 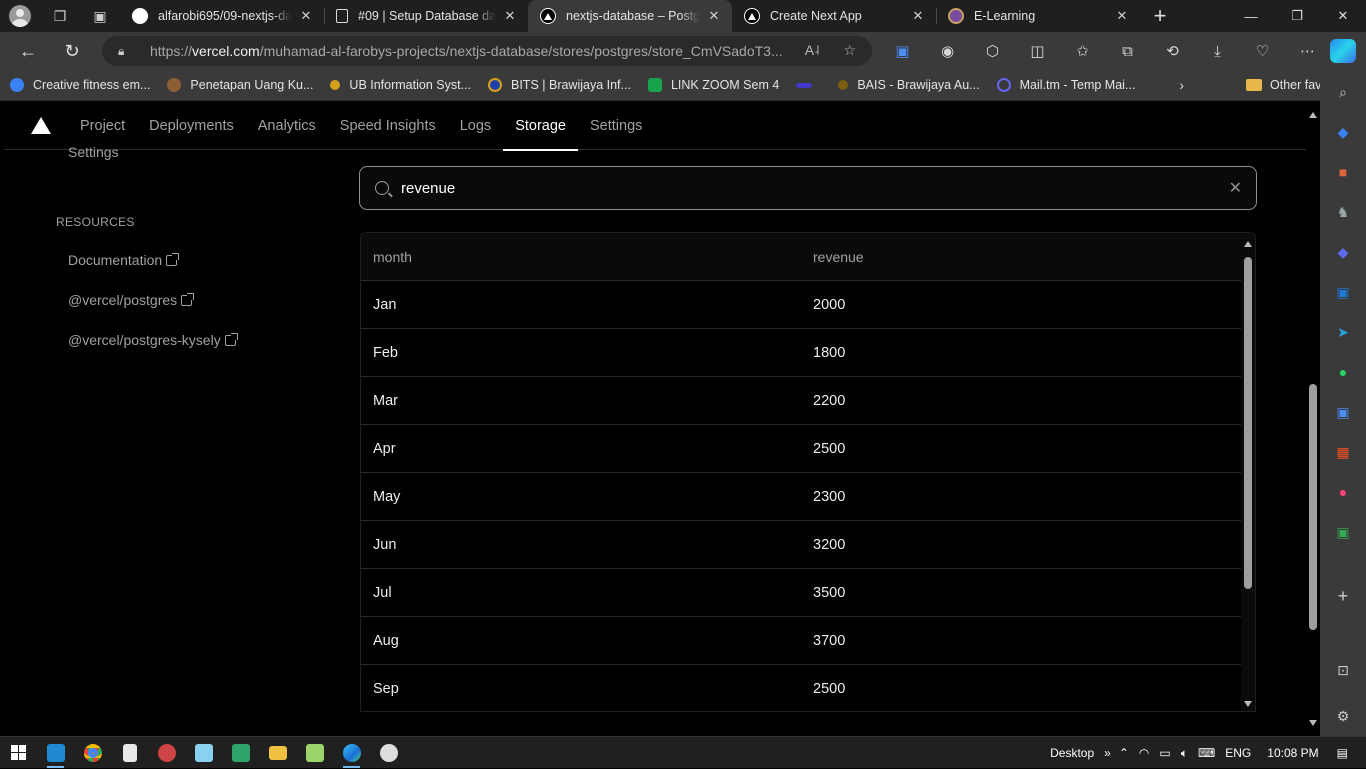 What do you see at coordinates (388, 753) in the screenshot?
I see `clock-app` at bounding box center [388, 753].